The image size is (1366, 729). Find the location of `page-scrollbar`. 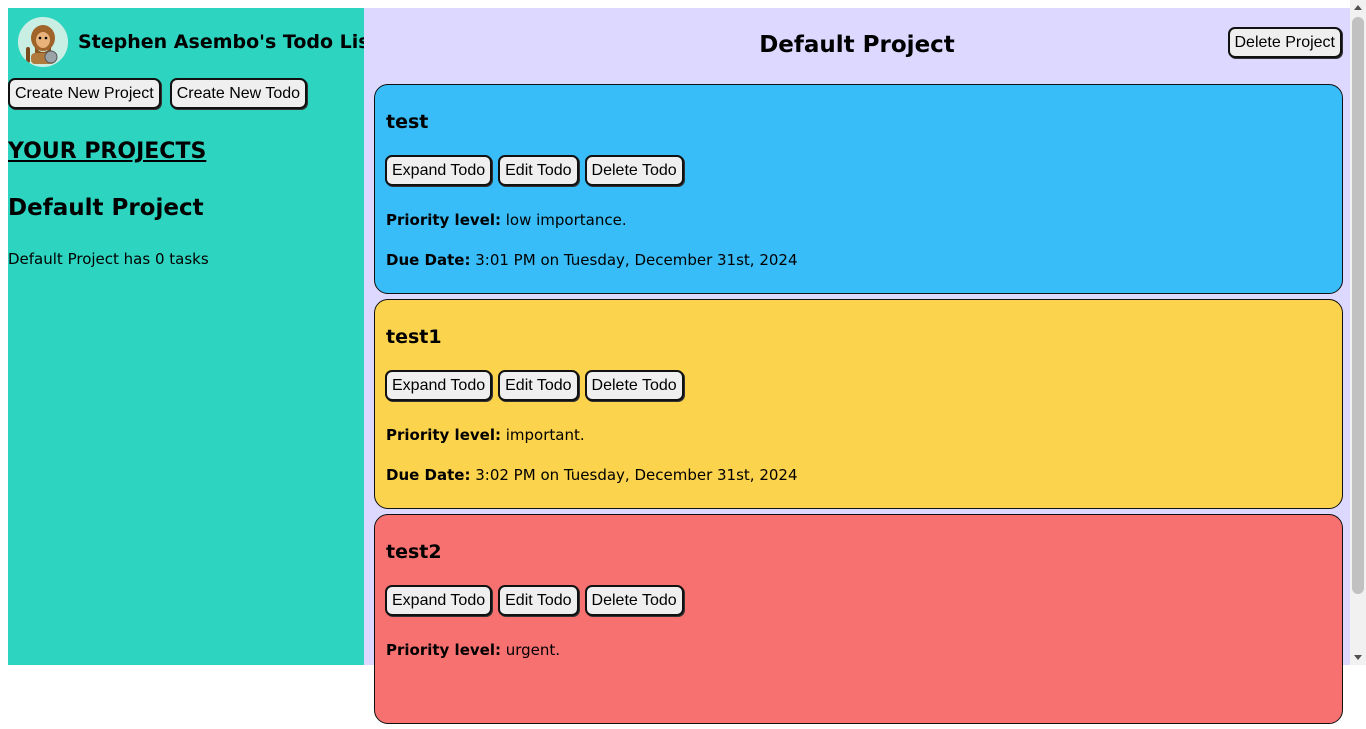

page-scrollbar is located at coordinates (1358, 332).